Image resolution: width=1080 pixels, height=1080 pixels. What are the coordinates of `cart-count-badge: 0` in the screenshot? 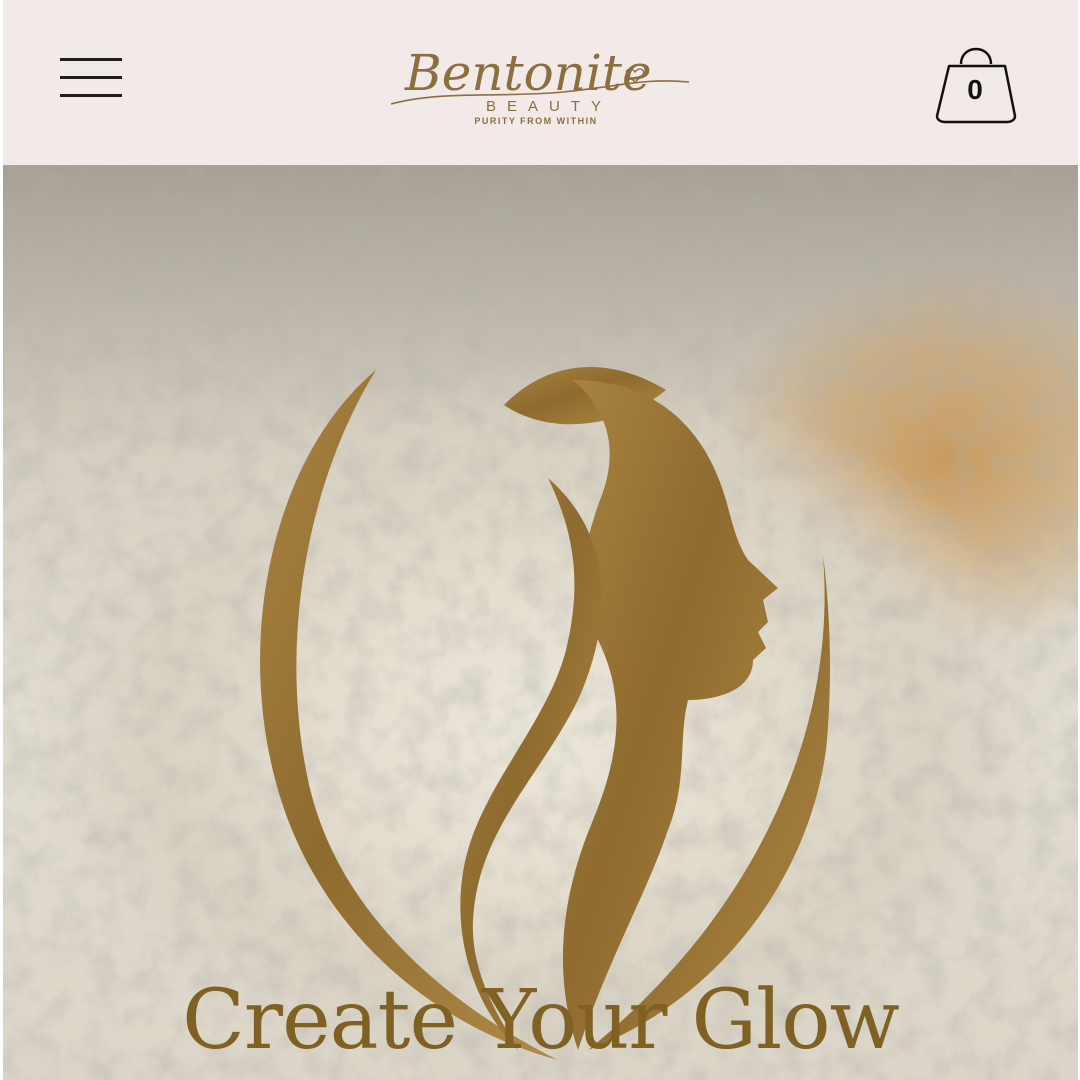 It's located at (975, 89).